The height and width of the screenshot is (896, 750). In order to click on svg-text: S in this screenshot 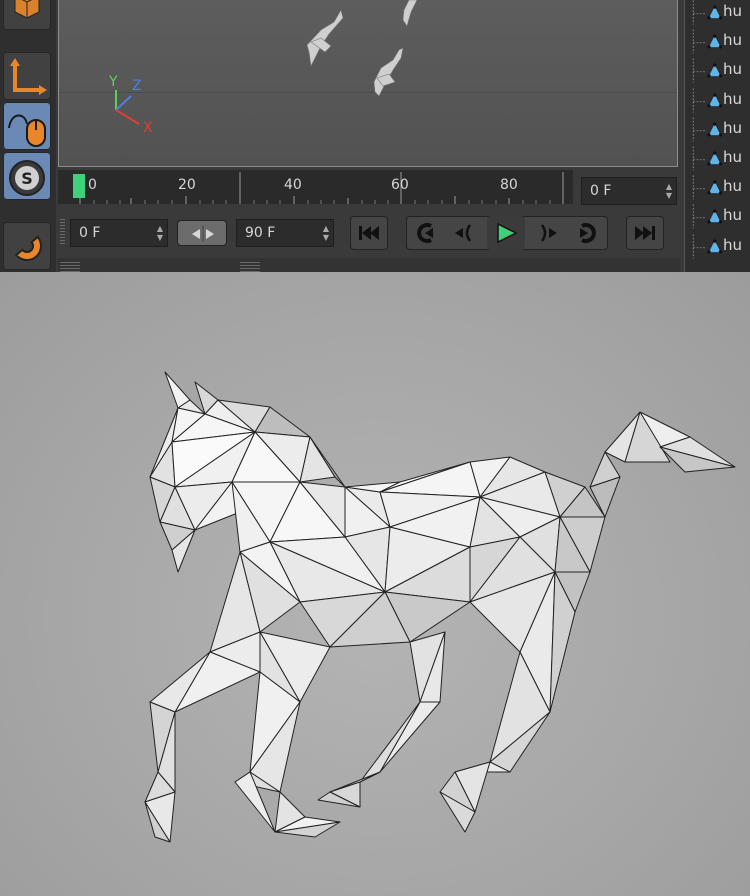, I will do `click(27, 178)`.